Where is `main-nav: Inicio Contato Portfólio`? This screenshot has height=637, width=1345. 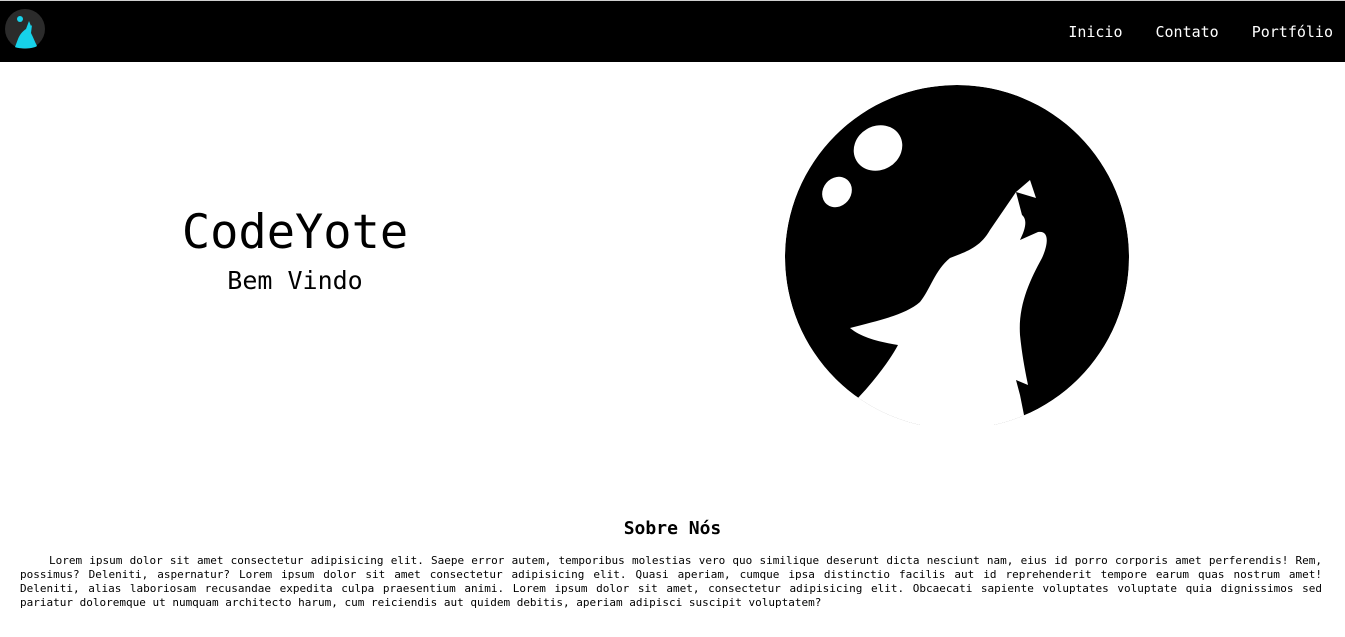 main-nav: Inicio Contato Portfólio is located at coordinates (1206, 32).